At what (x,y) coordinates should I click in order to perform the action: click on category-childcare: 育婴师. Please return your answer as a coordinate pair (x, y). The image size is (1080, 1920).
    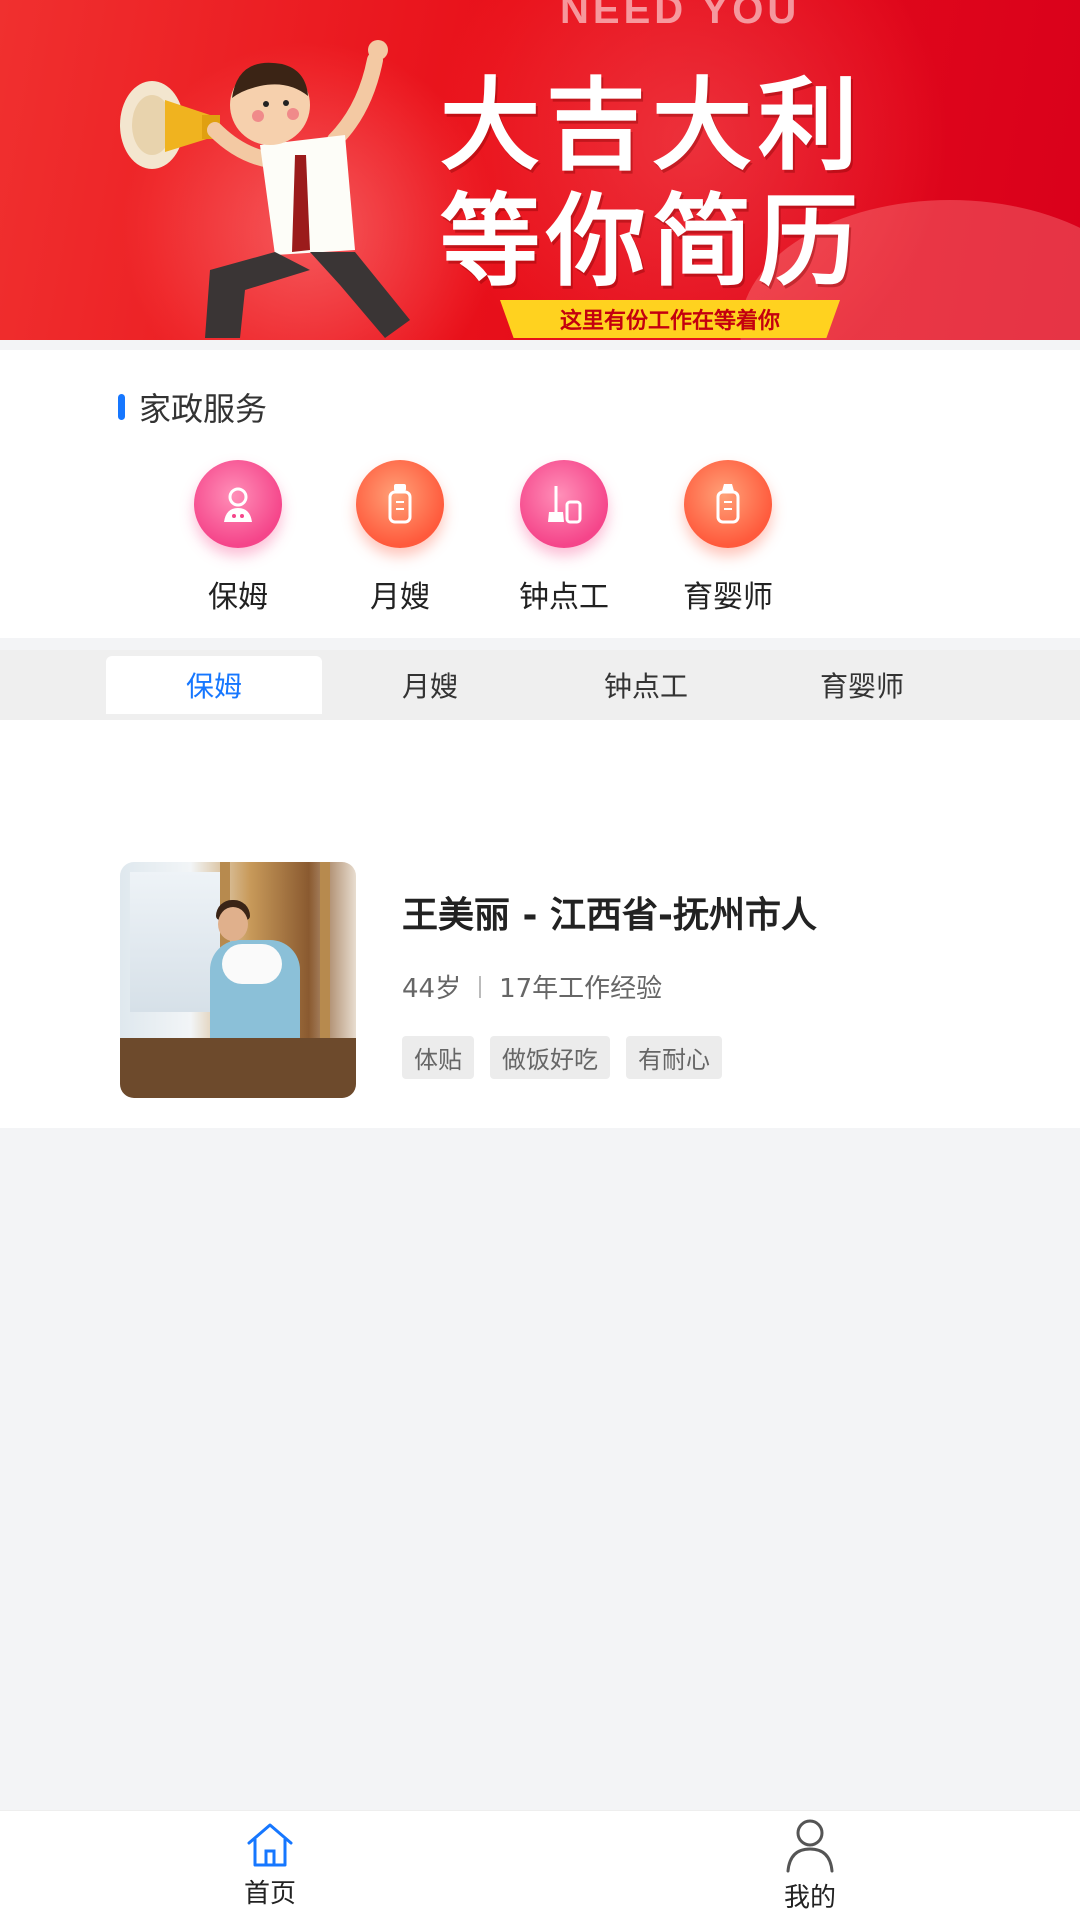
    Looking at the image, I should click on (728, 538).